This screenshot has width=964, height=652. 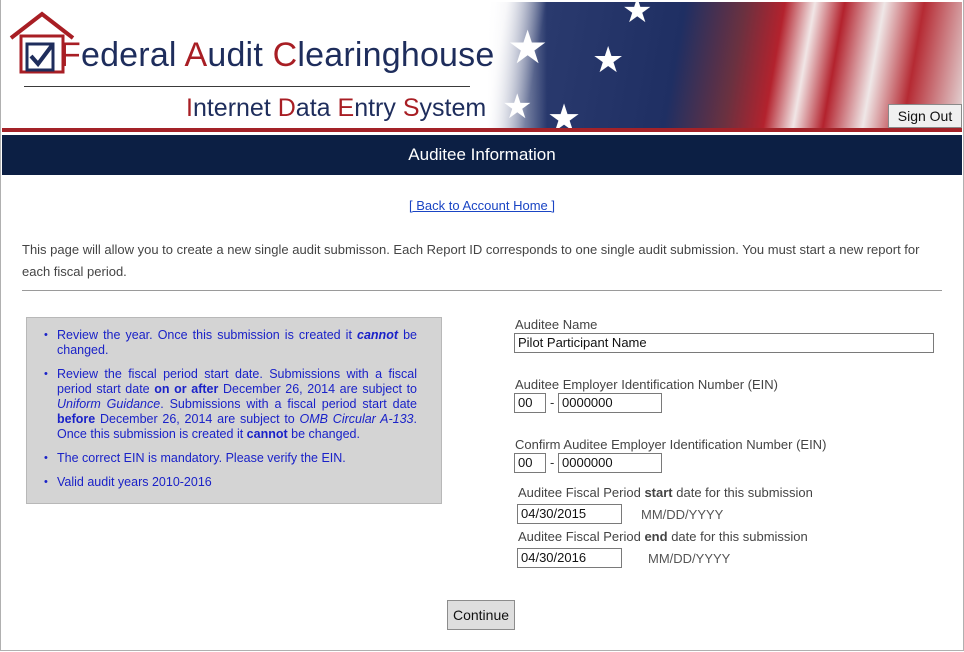 I want to click on site-subtitle: Internet Data Entry System, so click(x=336, y=108).